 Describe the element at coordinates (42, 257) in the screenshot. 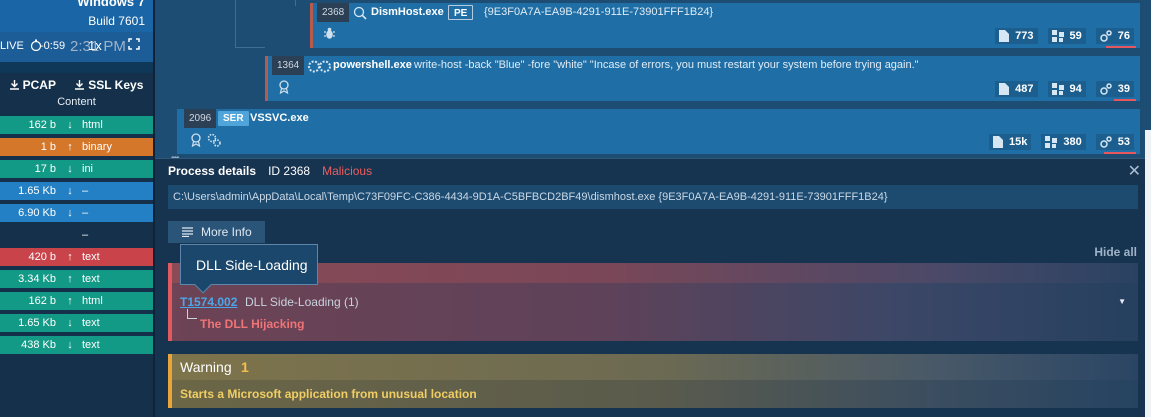

I see `conn-size: 420 b` at that location.